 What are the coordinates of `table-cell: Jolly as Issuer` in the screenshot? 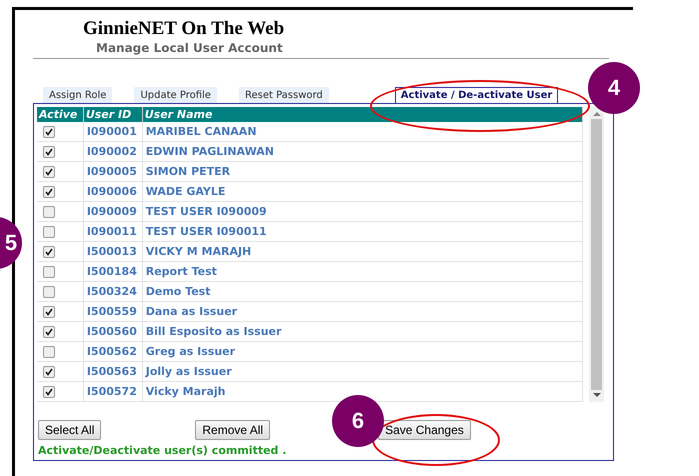 It's located at (362, 372).